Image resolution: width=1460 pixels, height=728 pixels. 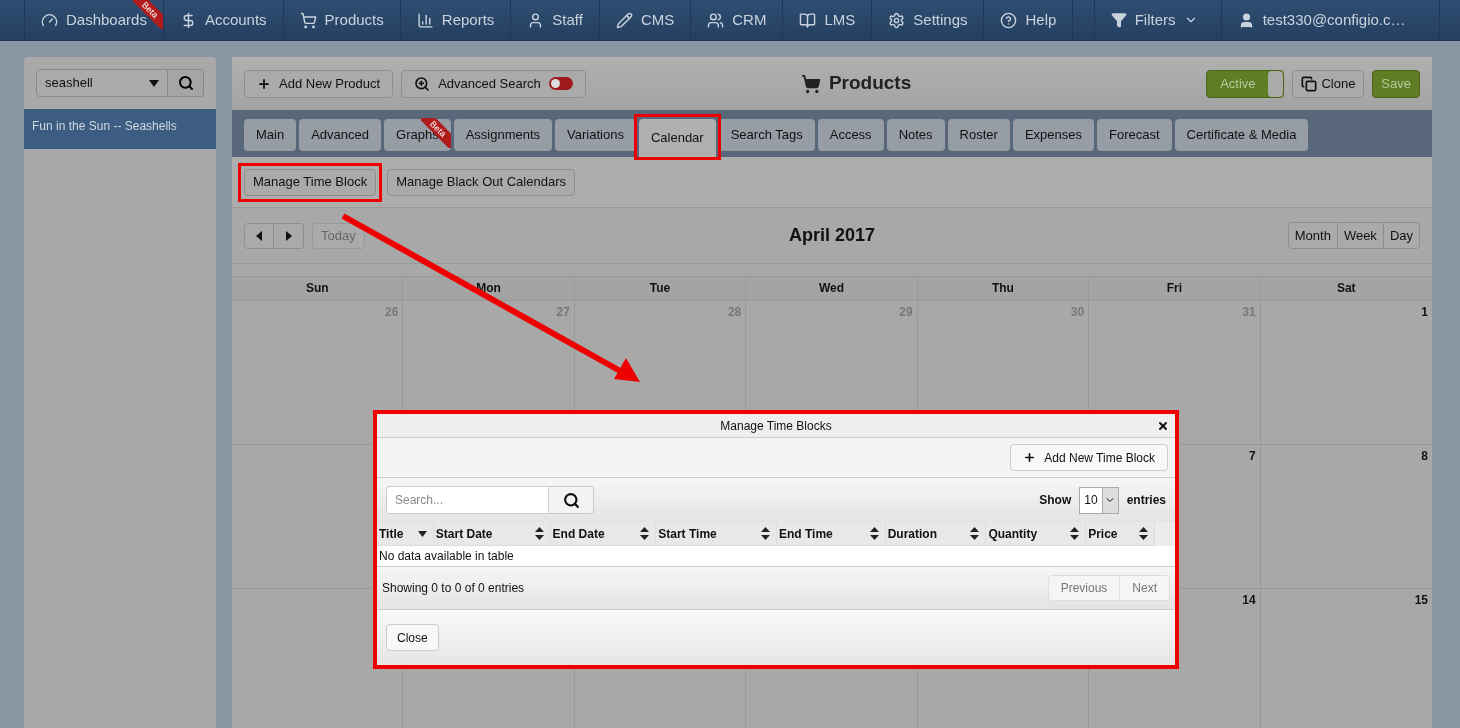 I want to click on view-button: Day, so click(x=1401, y=235).